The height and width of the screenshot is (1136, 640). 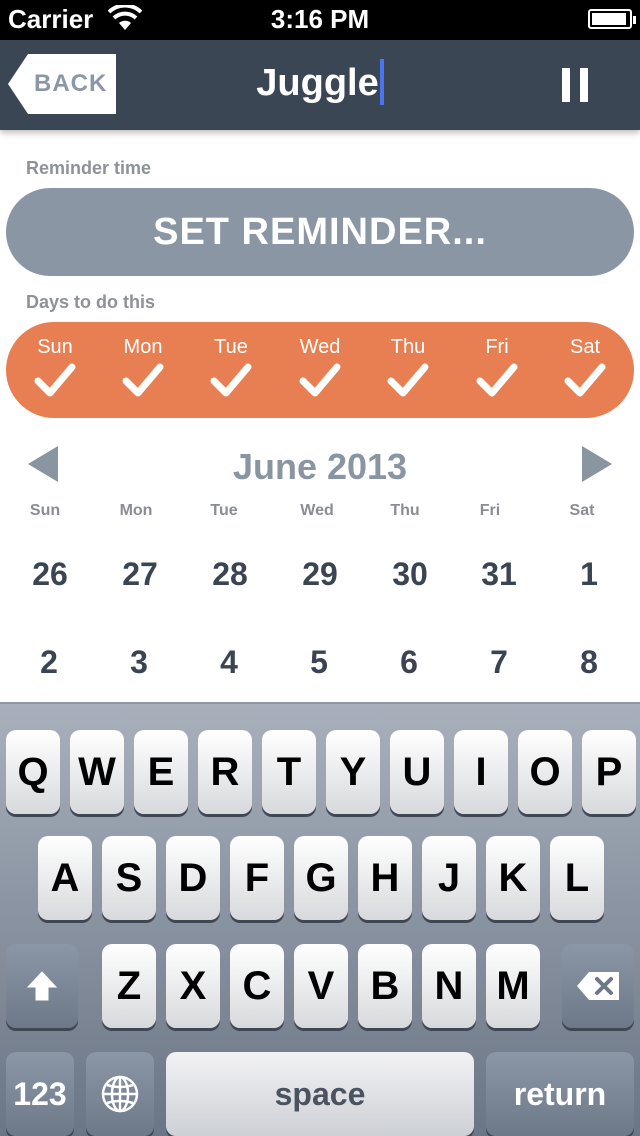 I want to click on weekday-header: Sun, so click(x=45, y=510).